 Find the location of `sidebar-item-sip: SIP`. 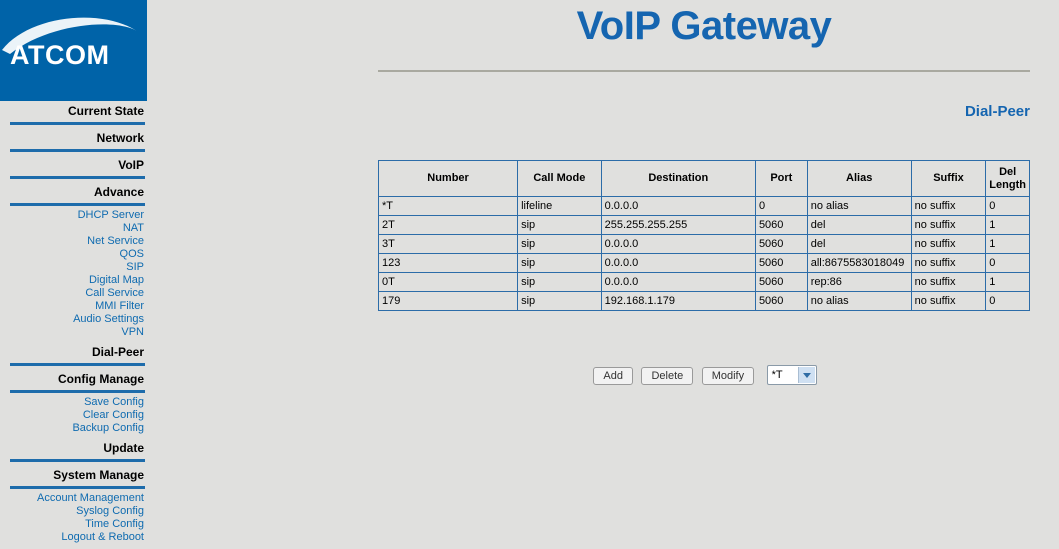

sidebar-item-sip: SIP is located at coordinates (72, 267).